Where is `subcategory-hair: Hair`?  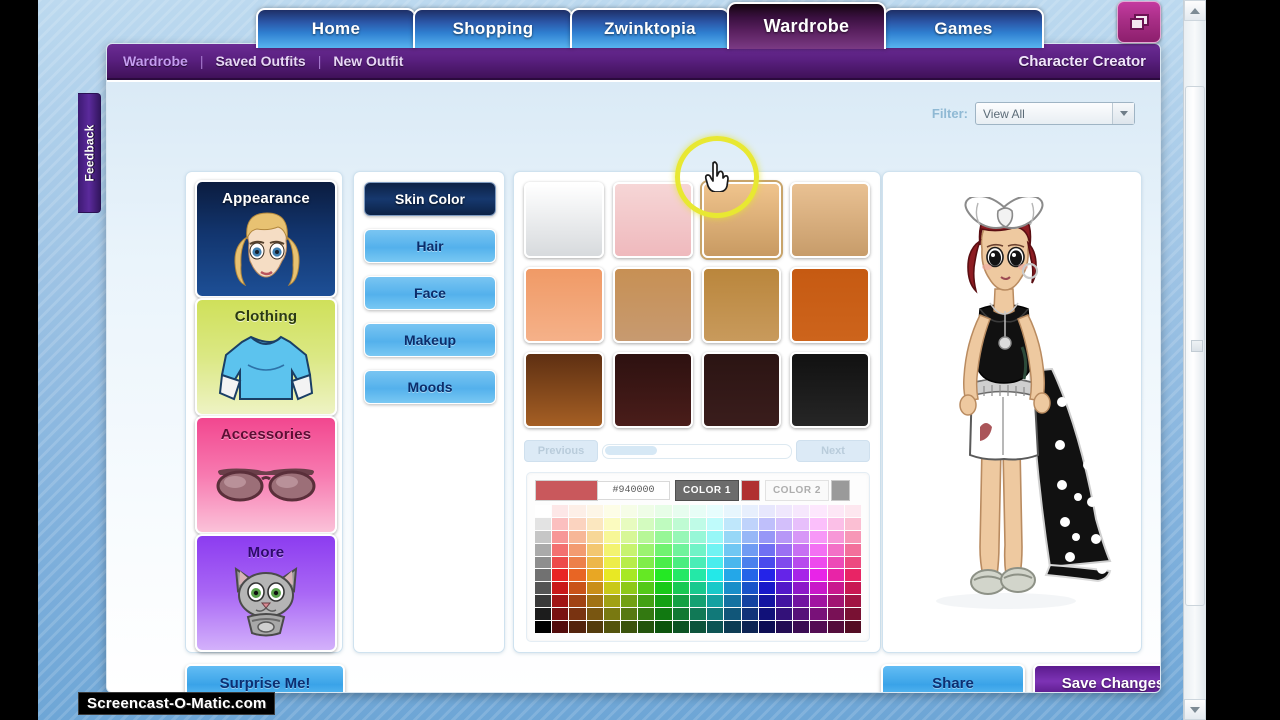 subcategory-hair: Hair is located at coordinates (430, 246).